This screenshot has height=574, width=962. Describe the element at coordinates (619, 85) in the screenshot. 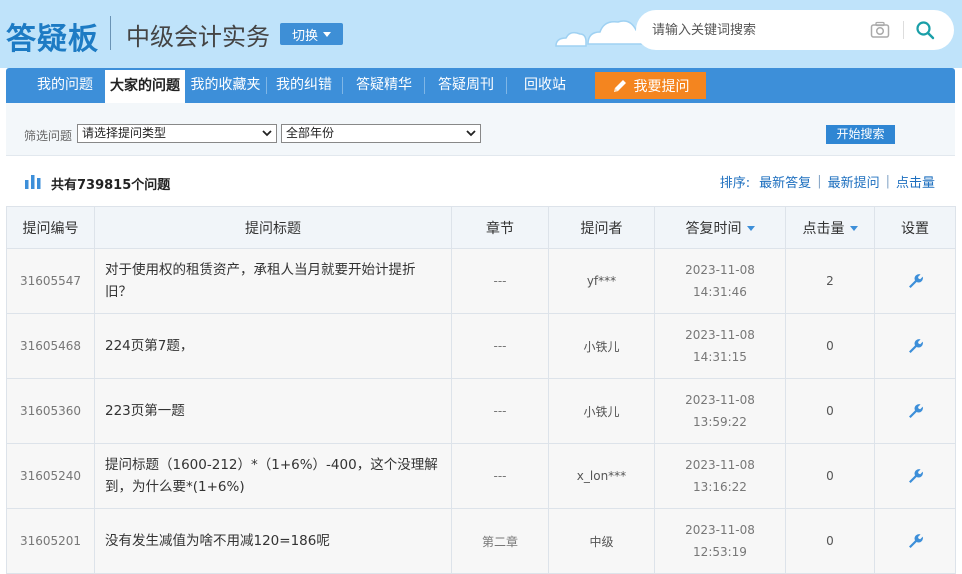

I see `pencil-icon` at that location.